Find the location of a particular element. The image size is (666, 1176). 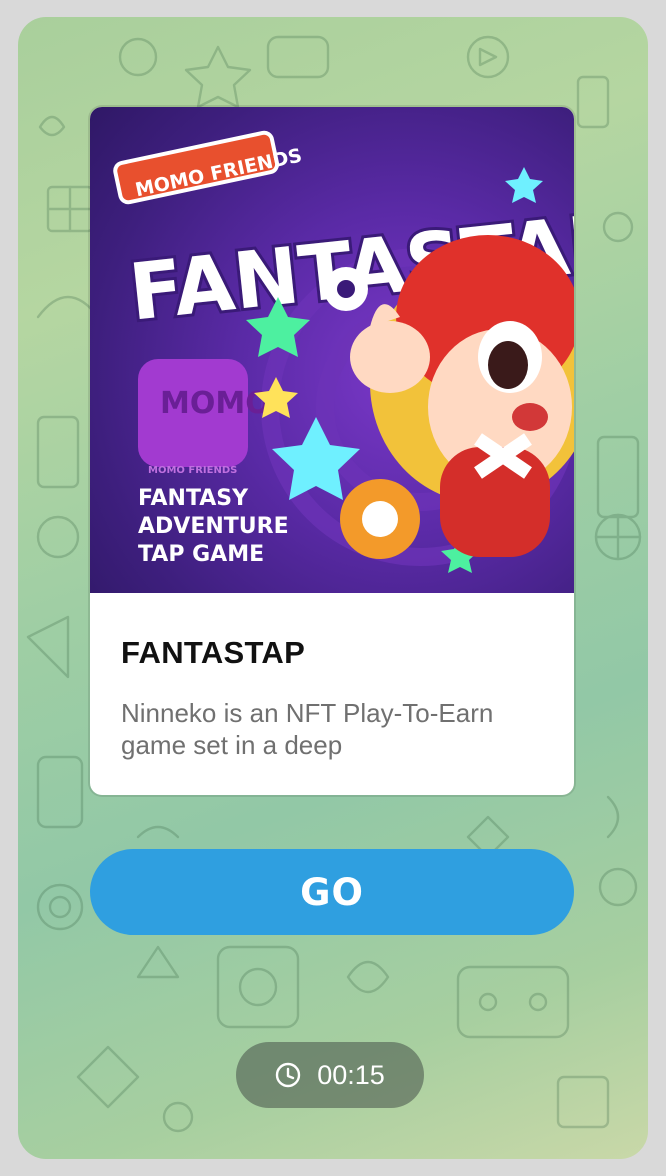

clock-icon is located at coordinates (288, 1075).